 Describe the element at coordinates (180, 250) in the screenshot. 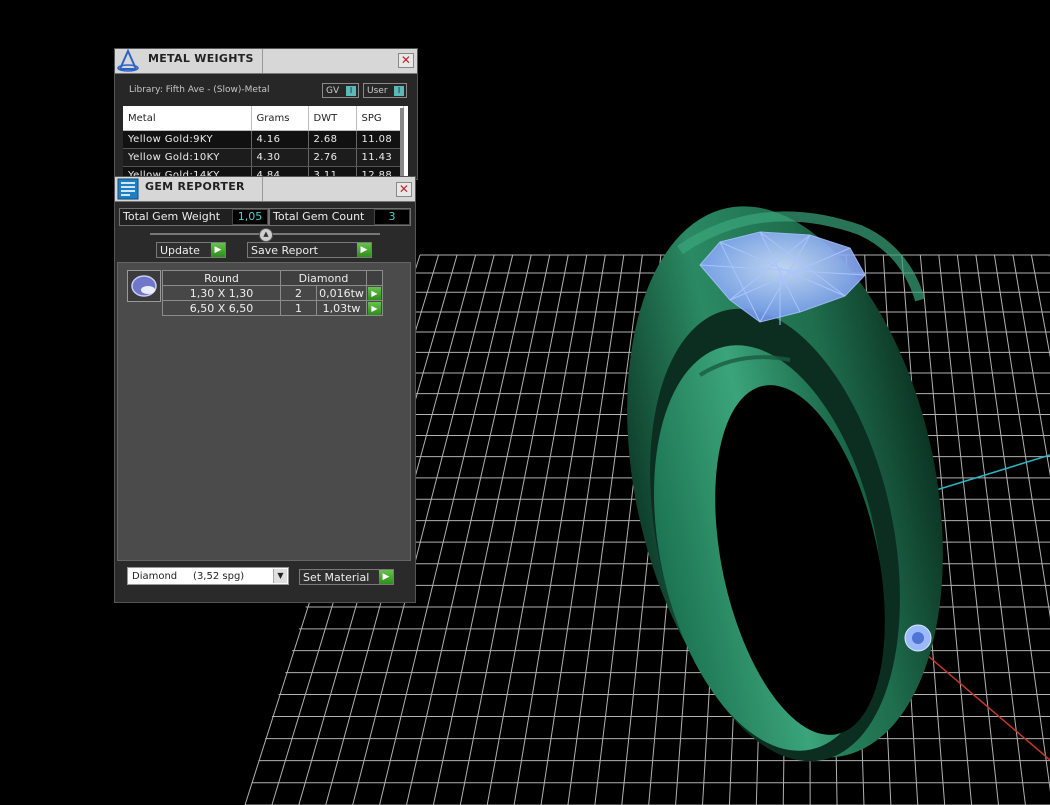

I see `update-button-label: Update` at that location.